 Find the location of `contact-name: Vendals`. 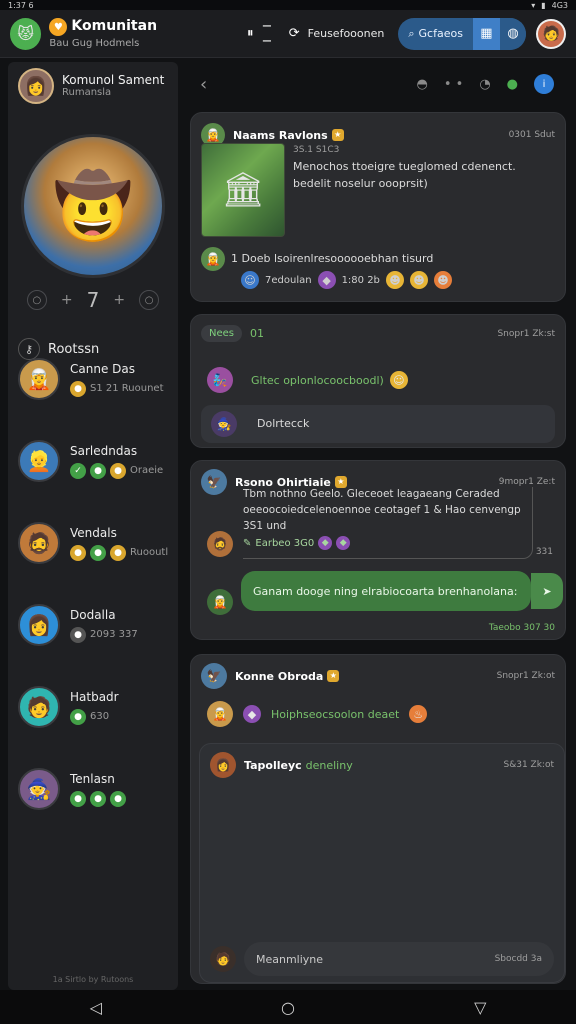

contact-name: Vendals is located at coordinates (93, 532).